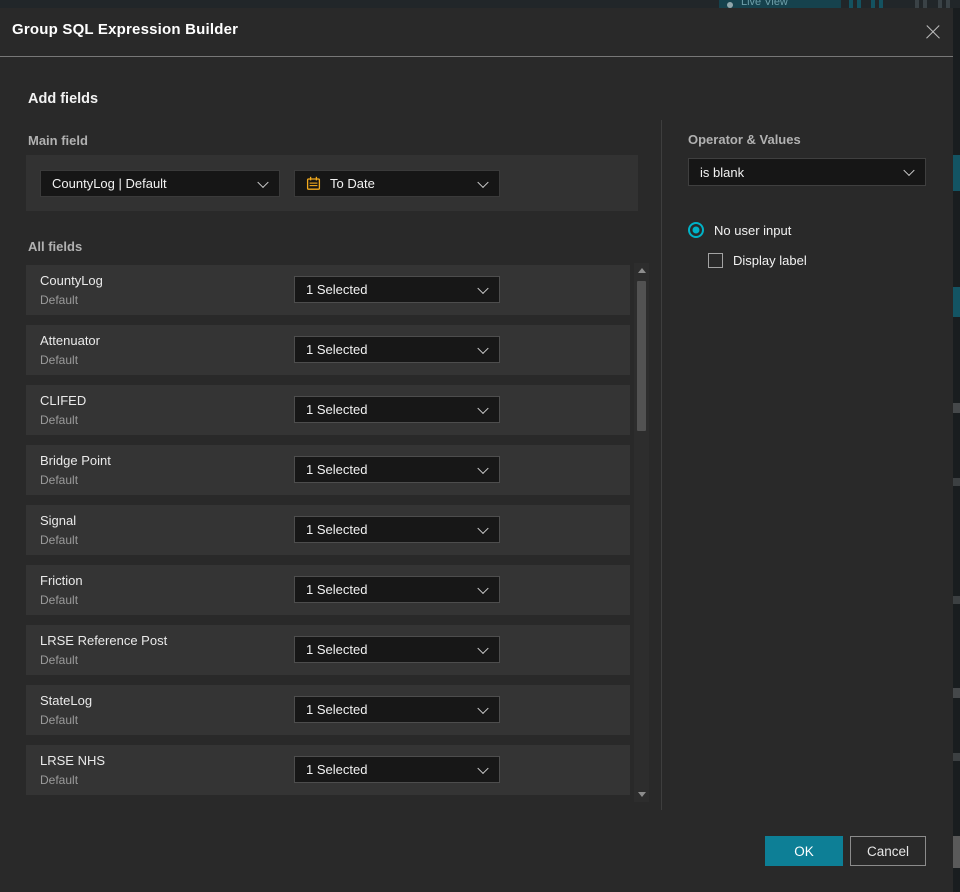 The height and width of the screenshot is (892, 960). I want to click on field-name: Attenuator, so click(70, 340).